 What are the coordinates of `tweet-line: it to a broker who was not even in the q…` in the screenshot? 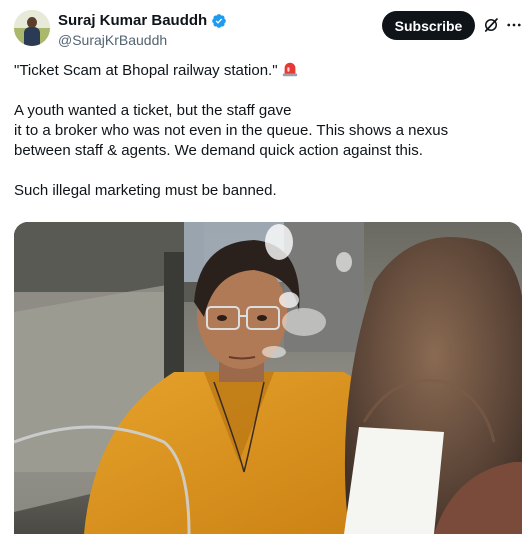 It's located at (231, 130).